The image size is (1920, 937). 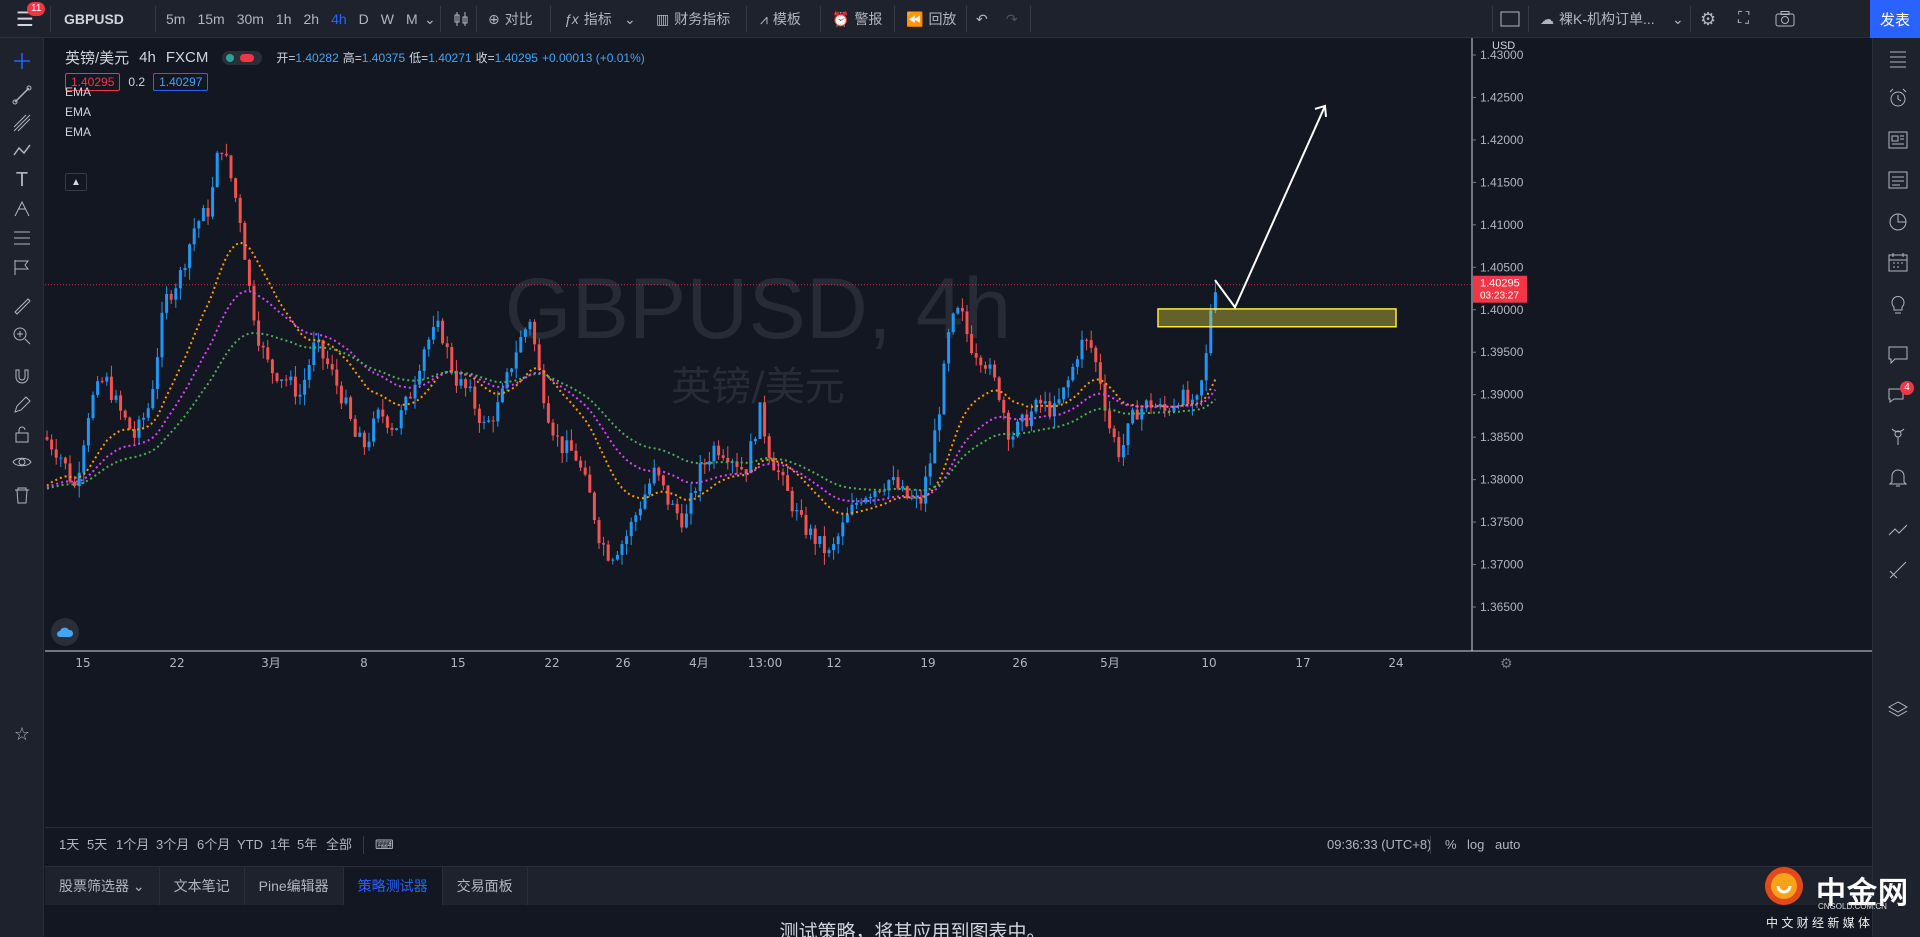 I want to click on interval-5m: 5m, so click(x=175, y=19).